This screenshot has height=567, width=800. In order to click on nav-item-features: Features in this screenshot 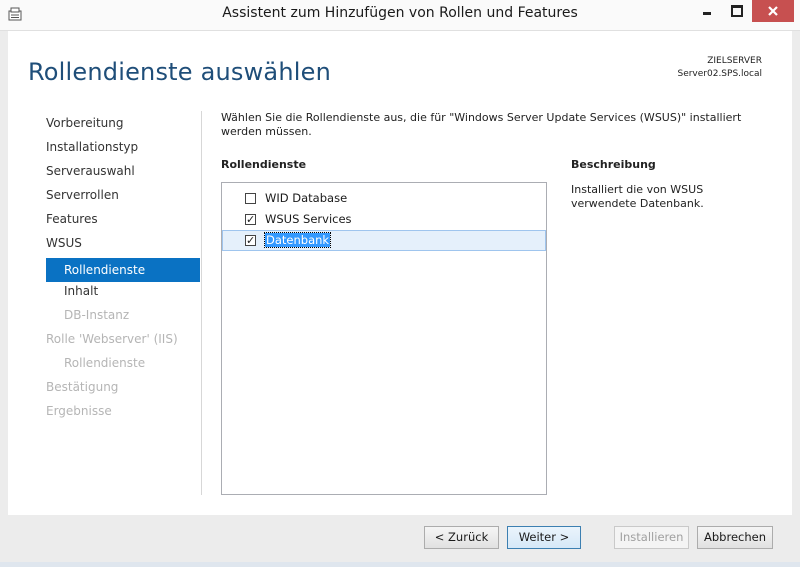, I will do `click(123, 222)`.